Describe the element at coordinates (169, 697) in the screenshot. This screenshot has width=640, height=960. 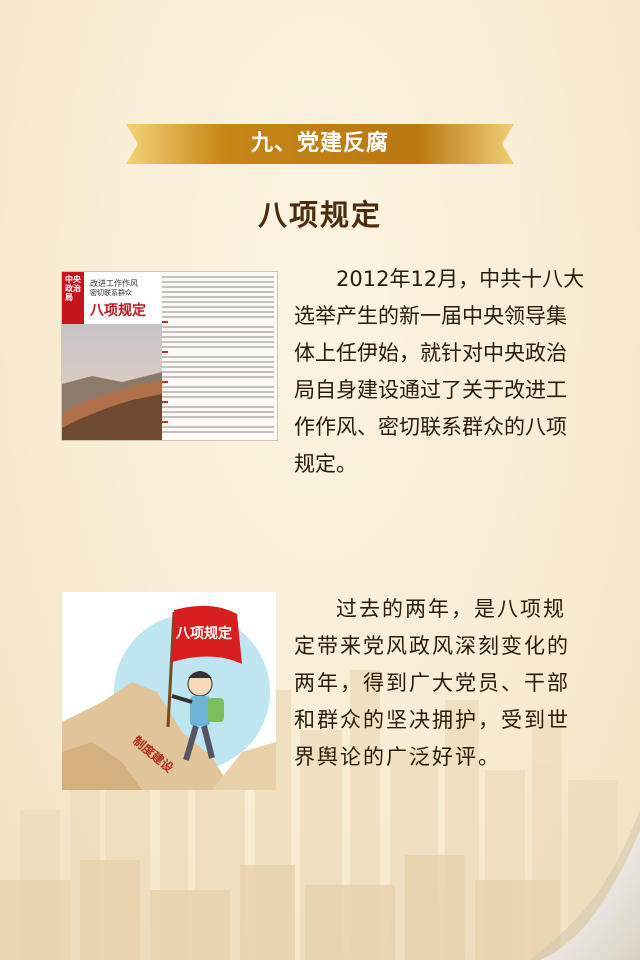
I see `cartoon-drawing: 八项规定 制度建设` at that location.